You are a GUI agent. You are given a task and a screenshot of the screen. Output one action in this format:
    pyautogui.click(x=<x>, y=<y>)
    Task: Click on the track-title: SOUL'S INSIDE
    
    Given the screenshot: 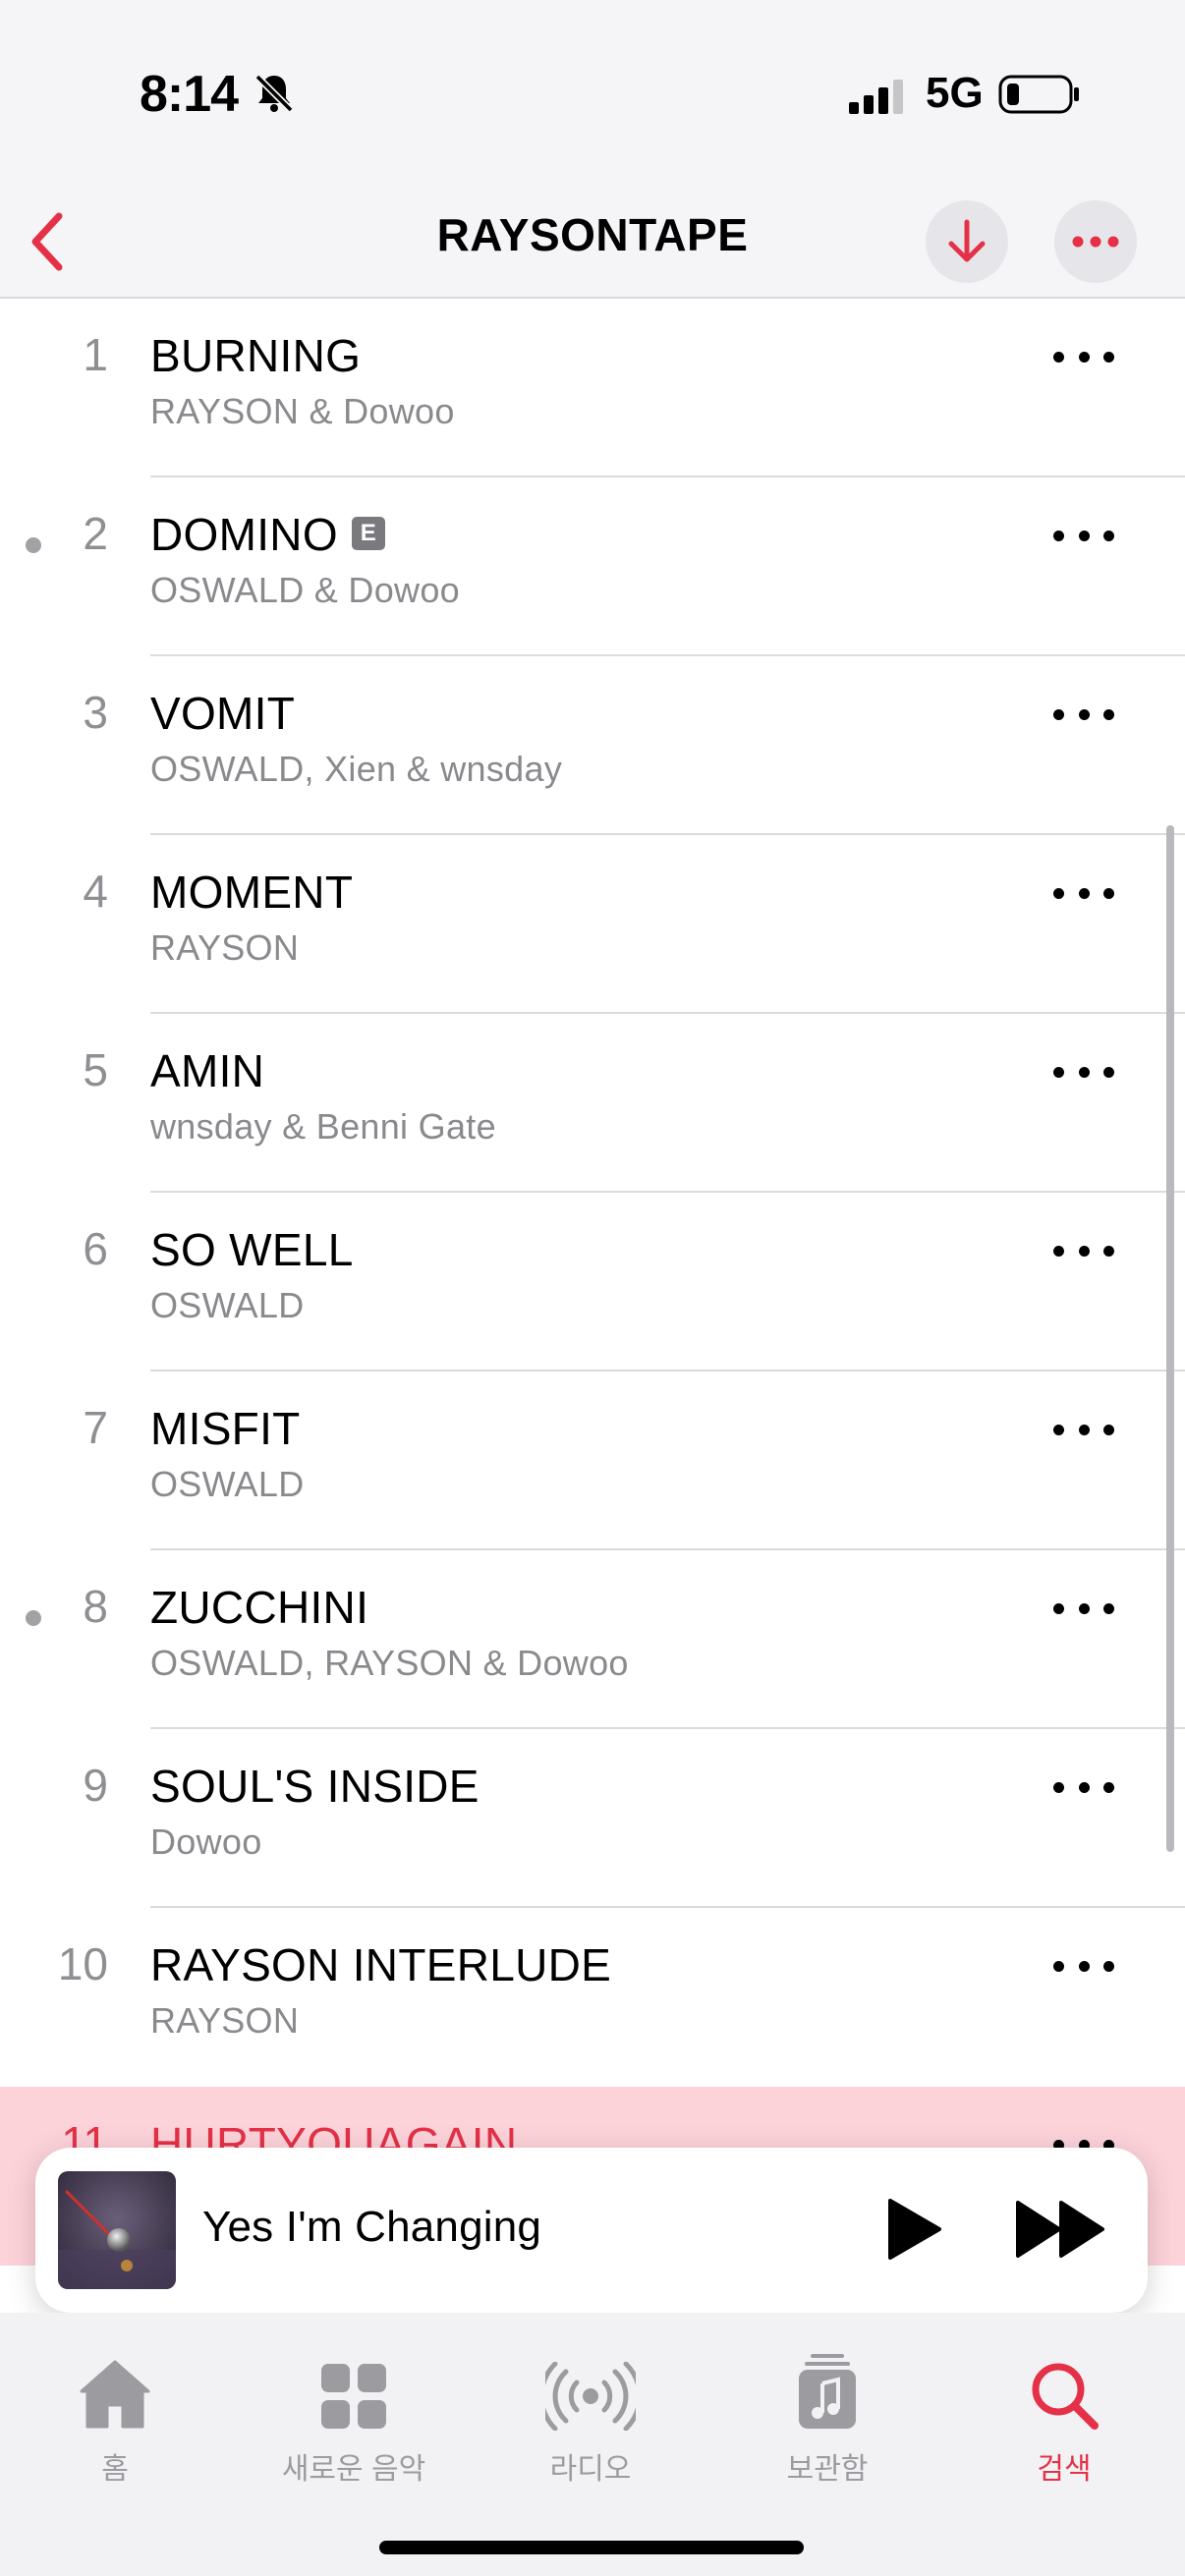 What is the action you would take?
    pyautogui.click(x=315, y=1786)
    